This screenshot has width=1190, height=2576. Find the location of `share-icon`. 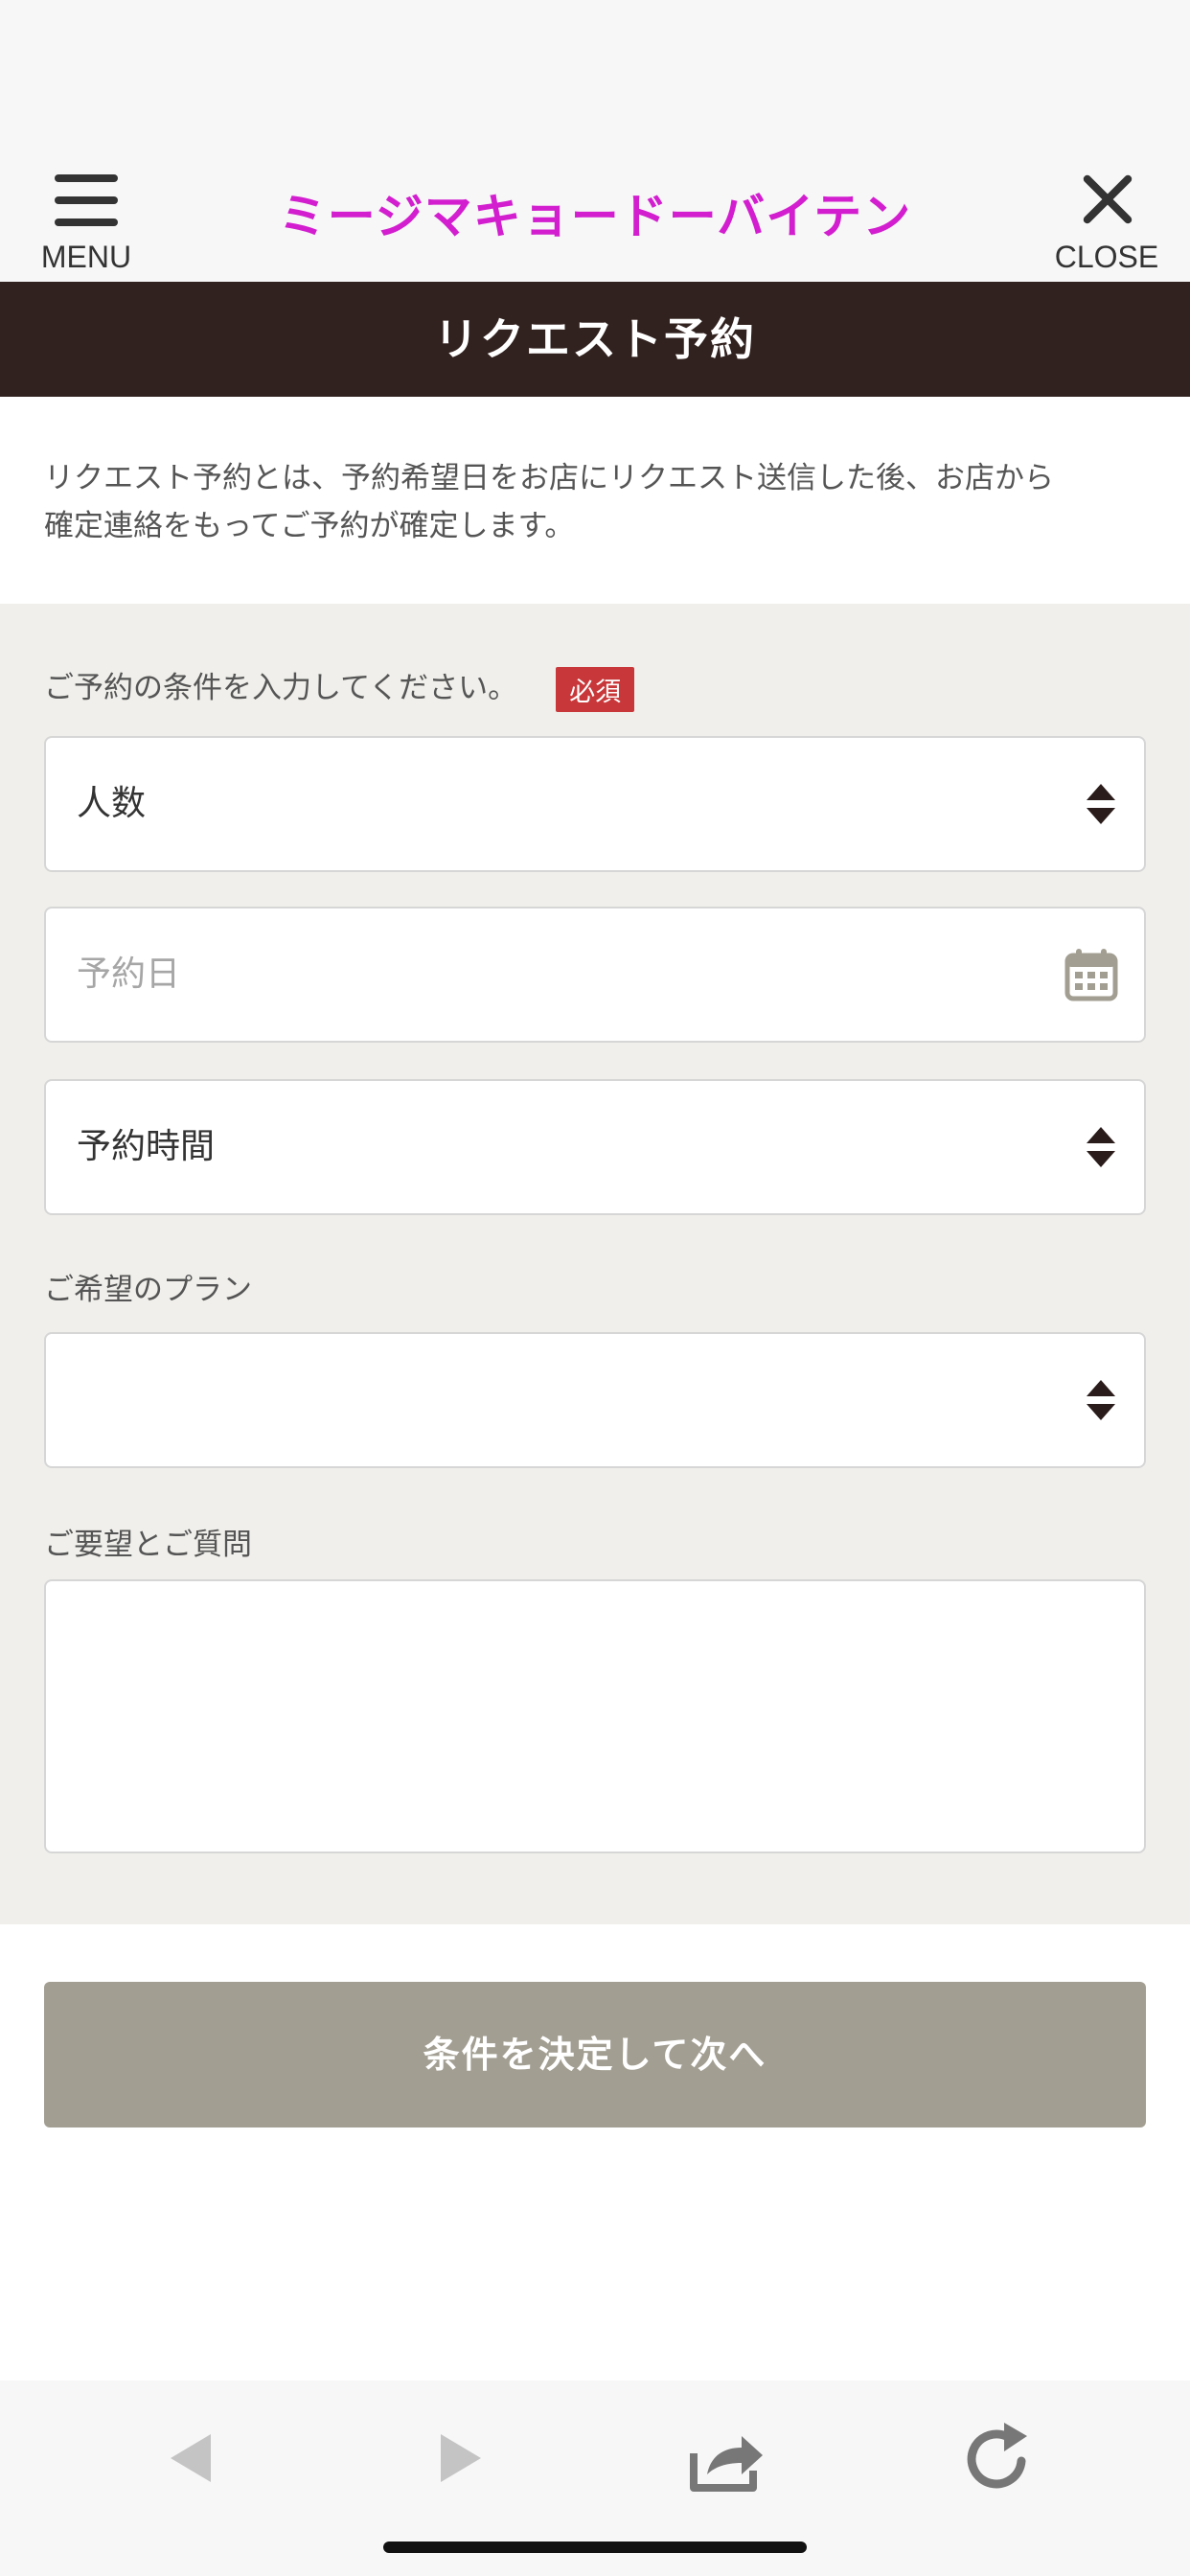

share-icon is located at coordinates (725, 2458).